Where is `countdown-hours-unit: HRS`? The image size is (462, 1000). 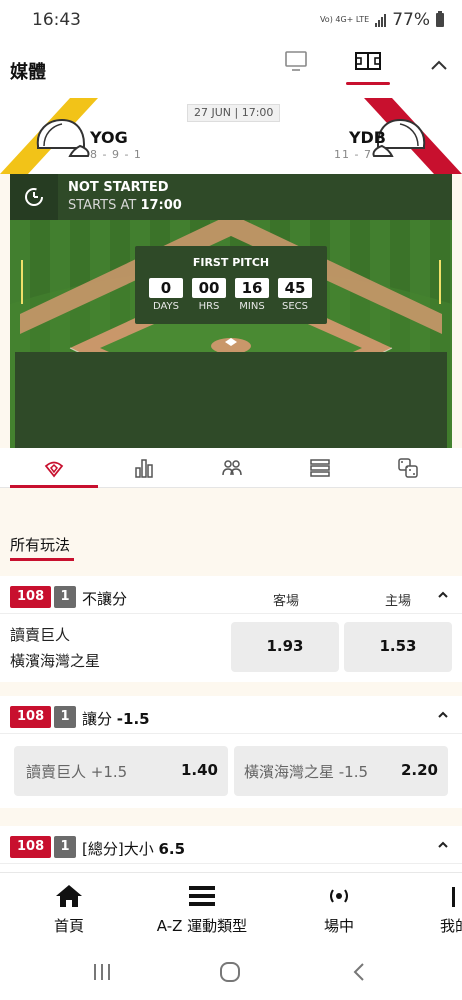
countdown-hours-unit: HRS is located at coordinates (209, 306).